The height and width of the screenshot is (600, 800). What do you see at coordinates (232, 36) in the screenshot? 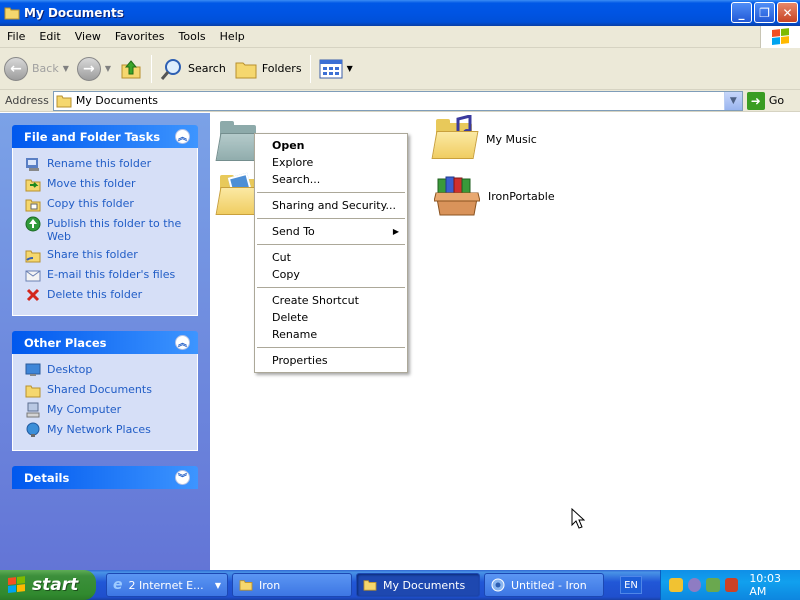
I see `menu-help: Help` at bounding box center [232, 36].